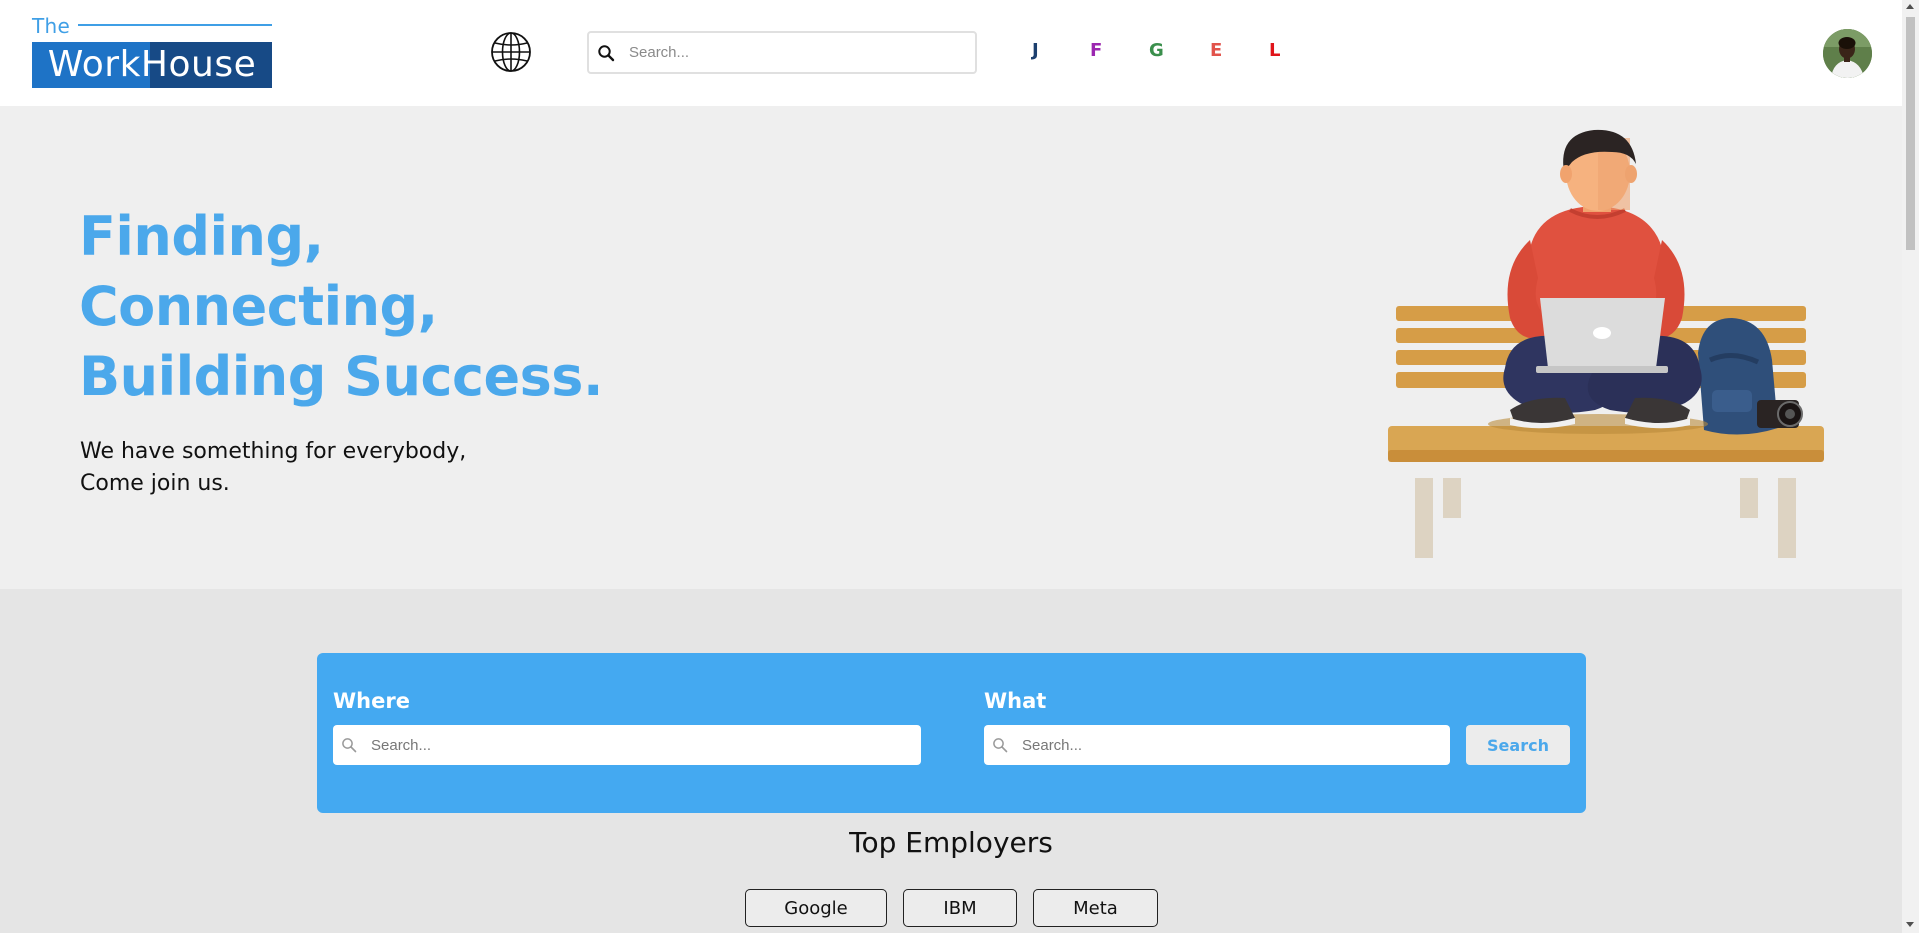  I want to click on what-search-box, so click(1217, 745).